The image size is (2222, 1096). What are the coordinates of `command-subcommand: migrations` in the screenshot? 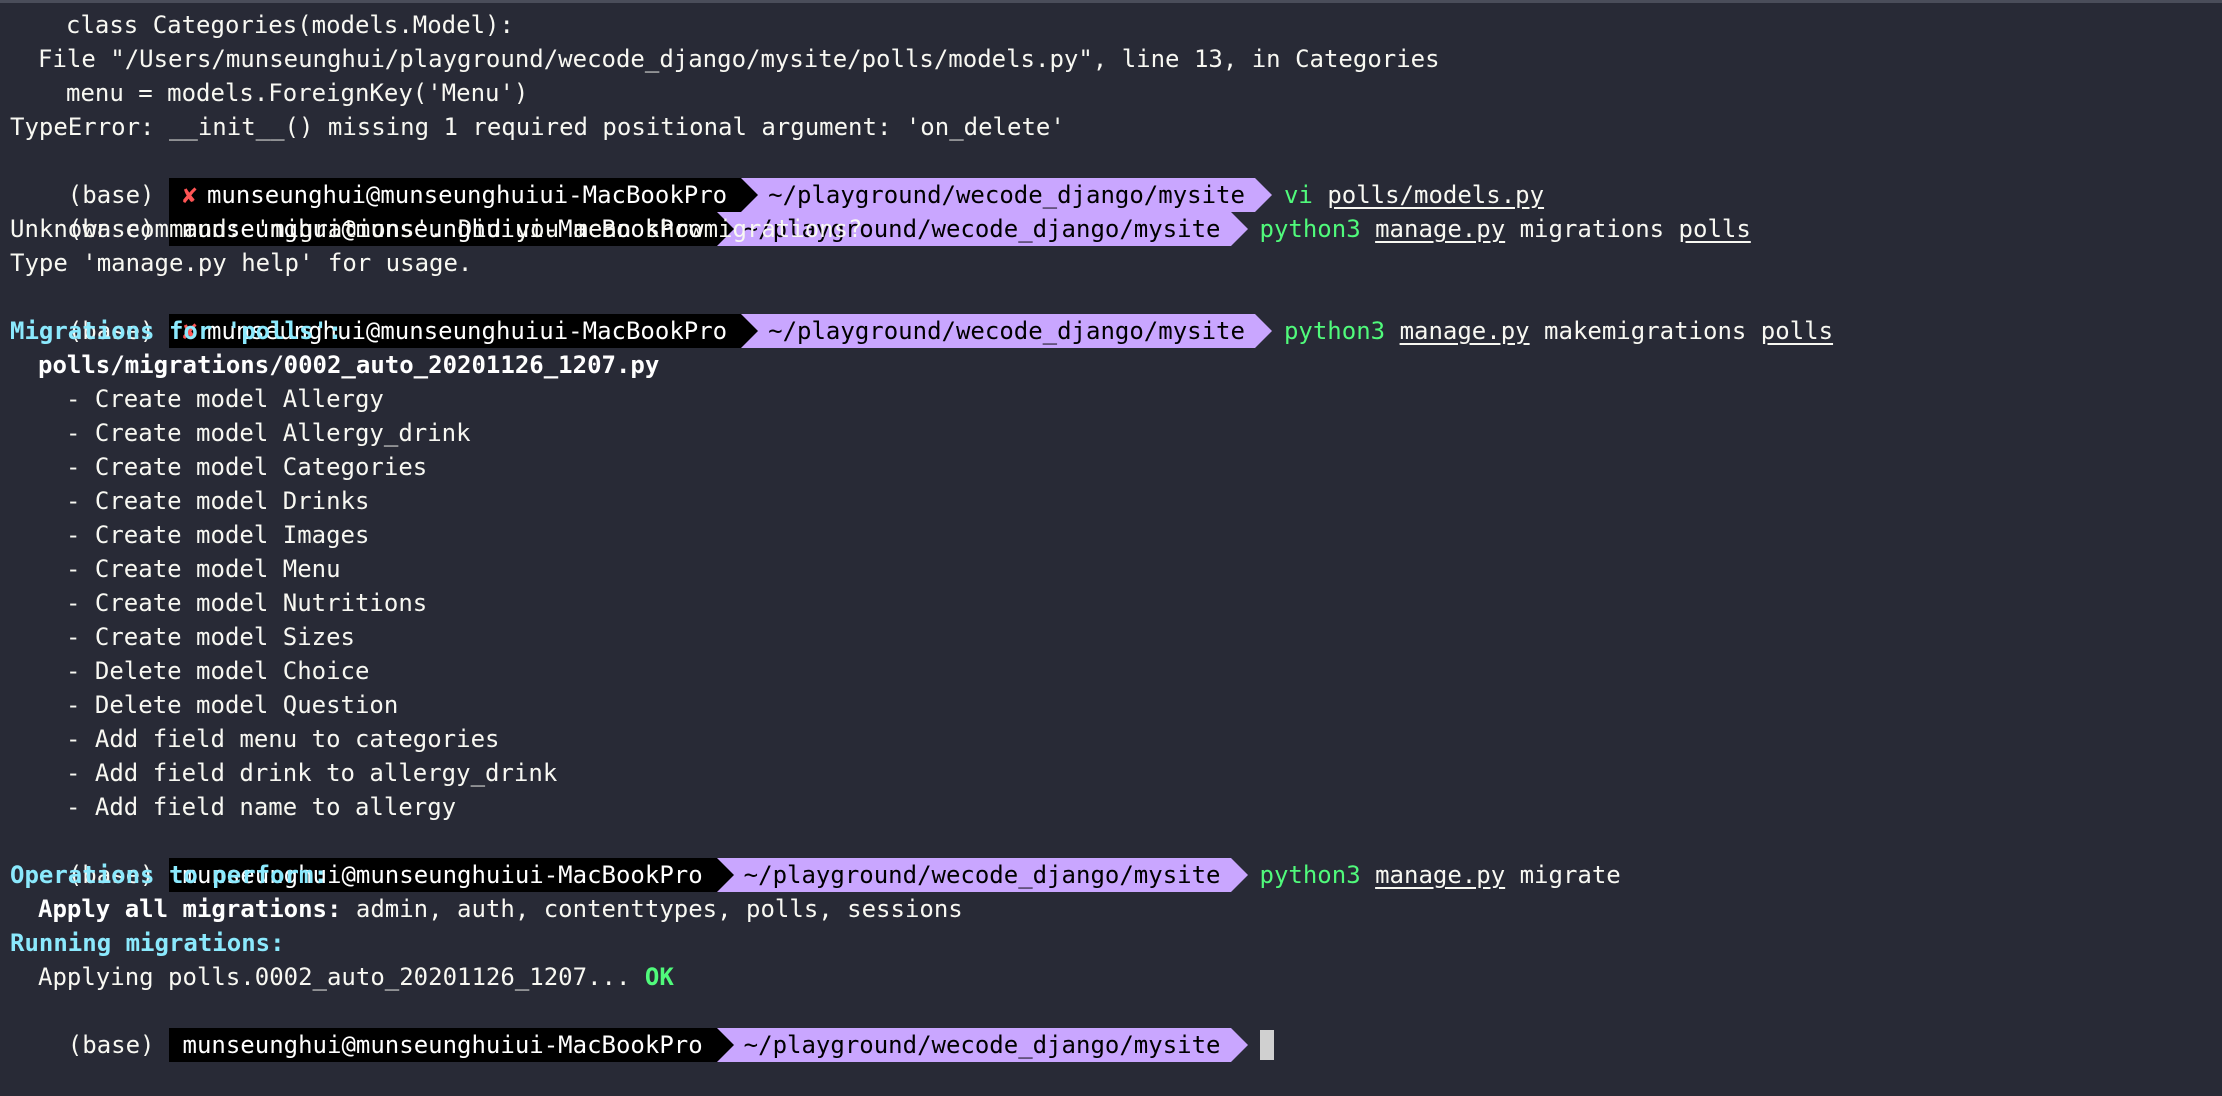 It's located at (1592, 229).